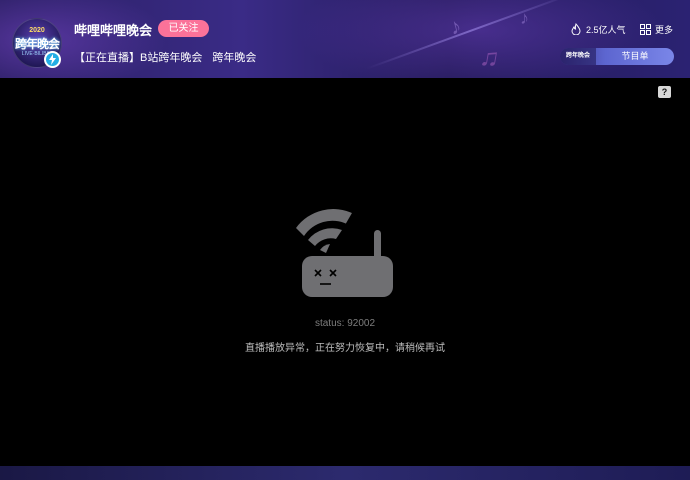 Image resolution: width=690 pixels, height=480 pixels. What do you see at coordinates (345, 473) in the screenshot?
I see `player-bottom-bar` at bounding box center [345, 473].